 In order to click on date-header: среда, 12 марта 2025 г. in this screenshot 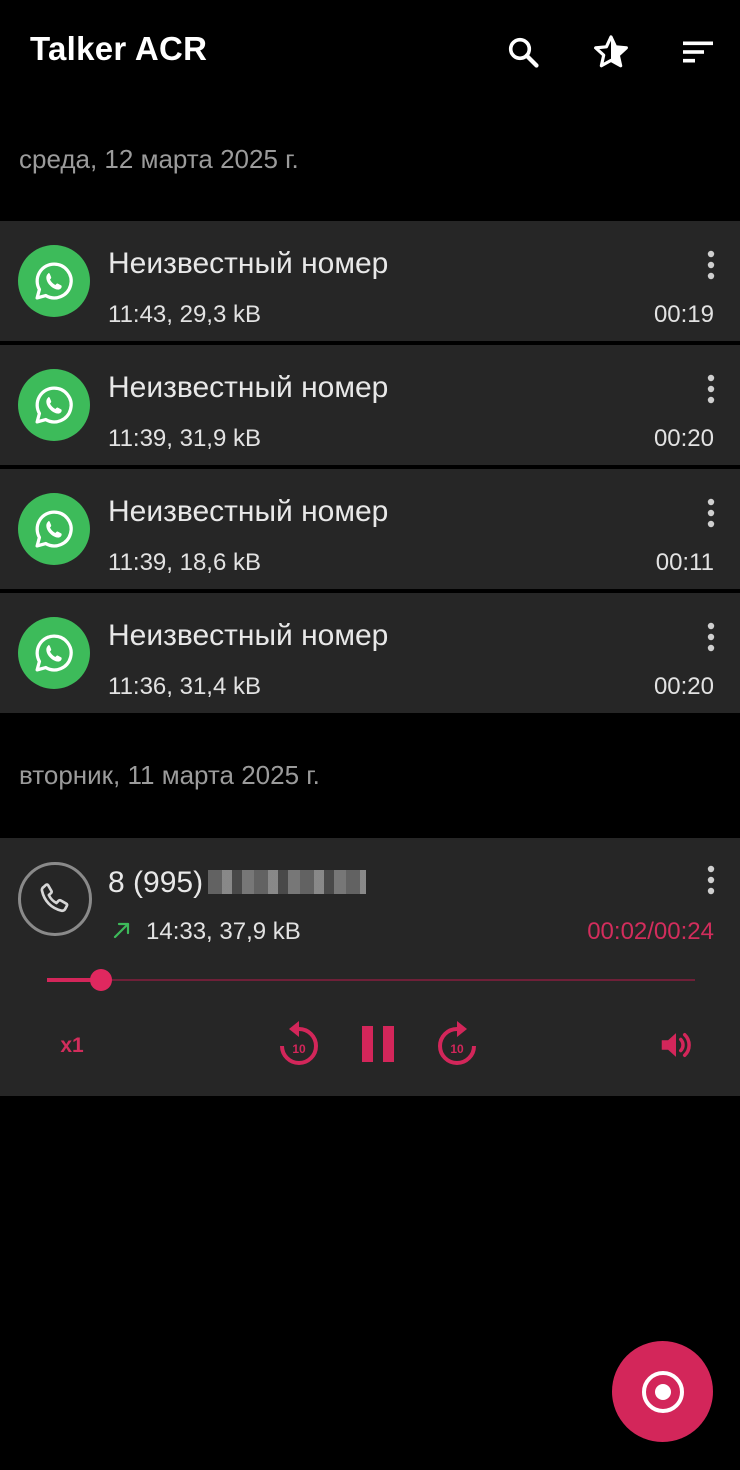, I will do `click(159, 159)`.